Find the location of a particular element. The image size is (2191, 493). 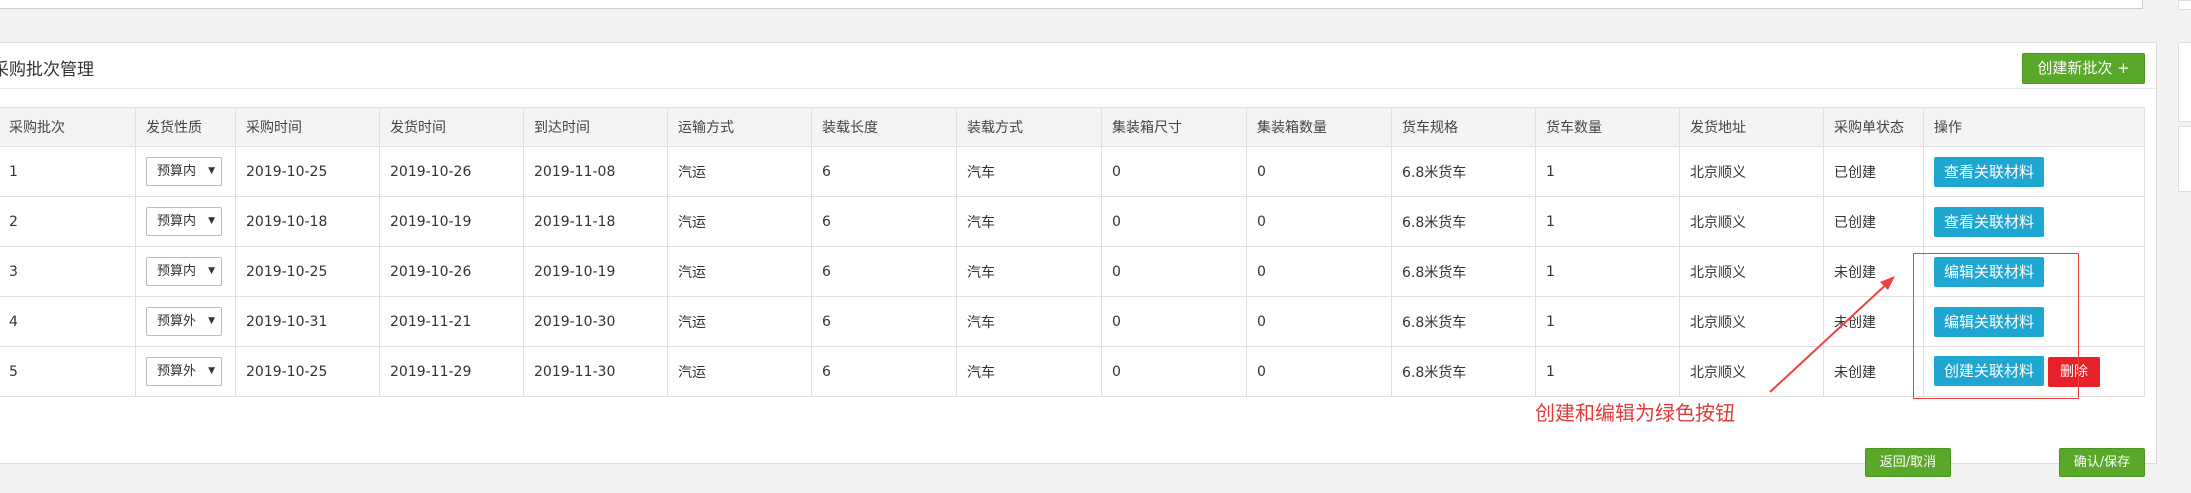

annotation-text: 创建和编辑为绿色按钮 is located at coordinates (1635, 413).